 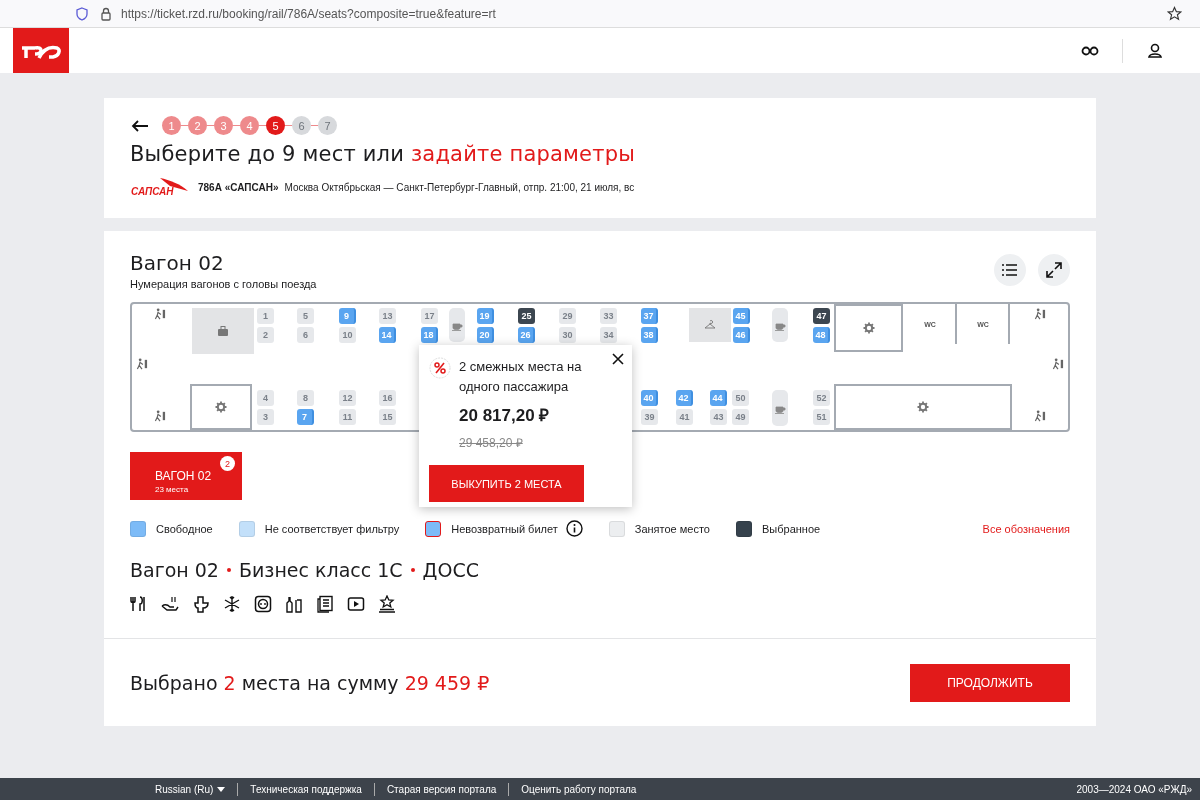 What do you see at coordinates (506, 483) in the screenshot?
I see `buy-seats-button: ВЫКУПИТЬ 2 МЕСТА` at bounding box center [506, 483].